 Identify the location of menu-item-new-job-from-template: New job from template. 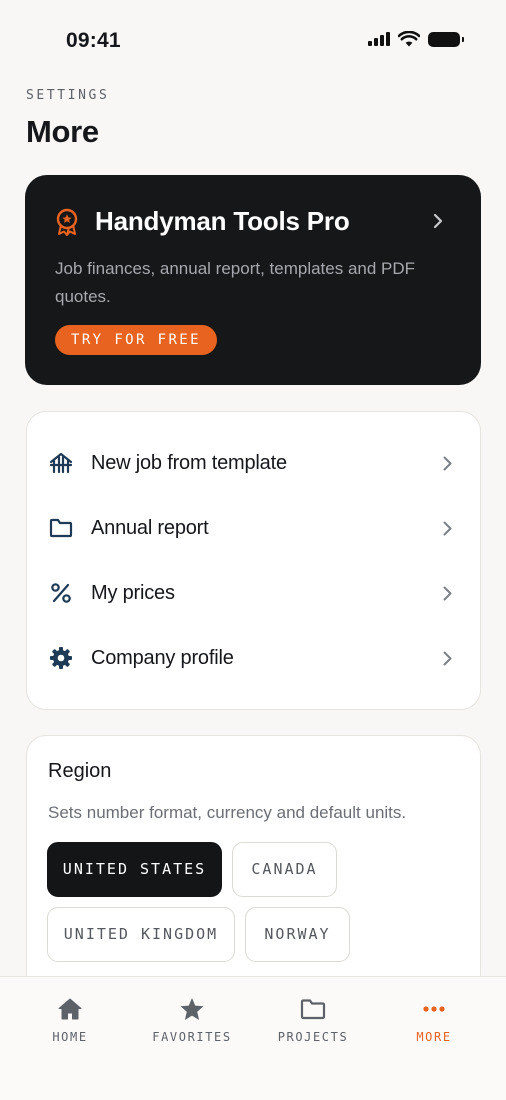
(254, 463).